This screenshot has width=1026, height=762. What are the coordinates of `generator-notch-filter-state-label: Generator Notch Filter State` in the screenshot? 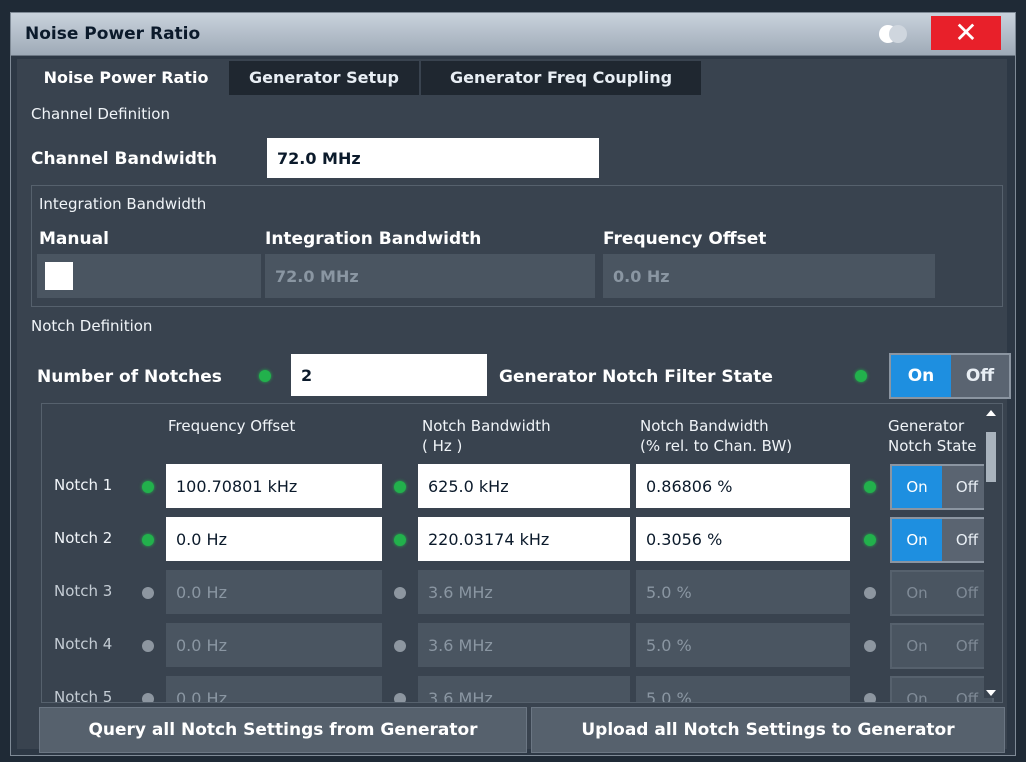 It's located at (636, 377).